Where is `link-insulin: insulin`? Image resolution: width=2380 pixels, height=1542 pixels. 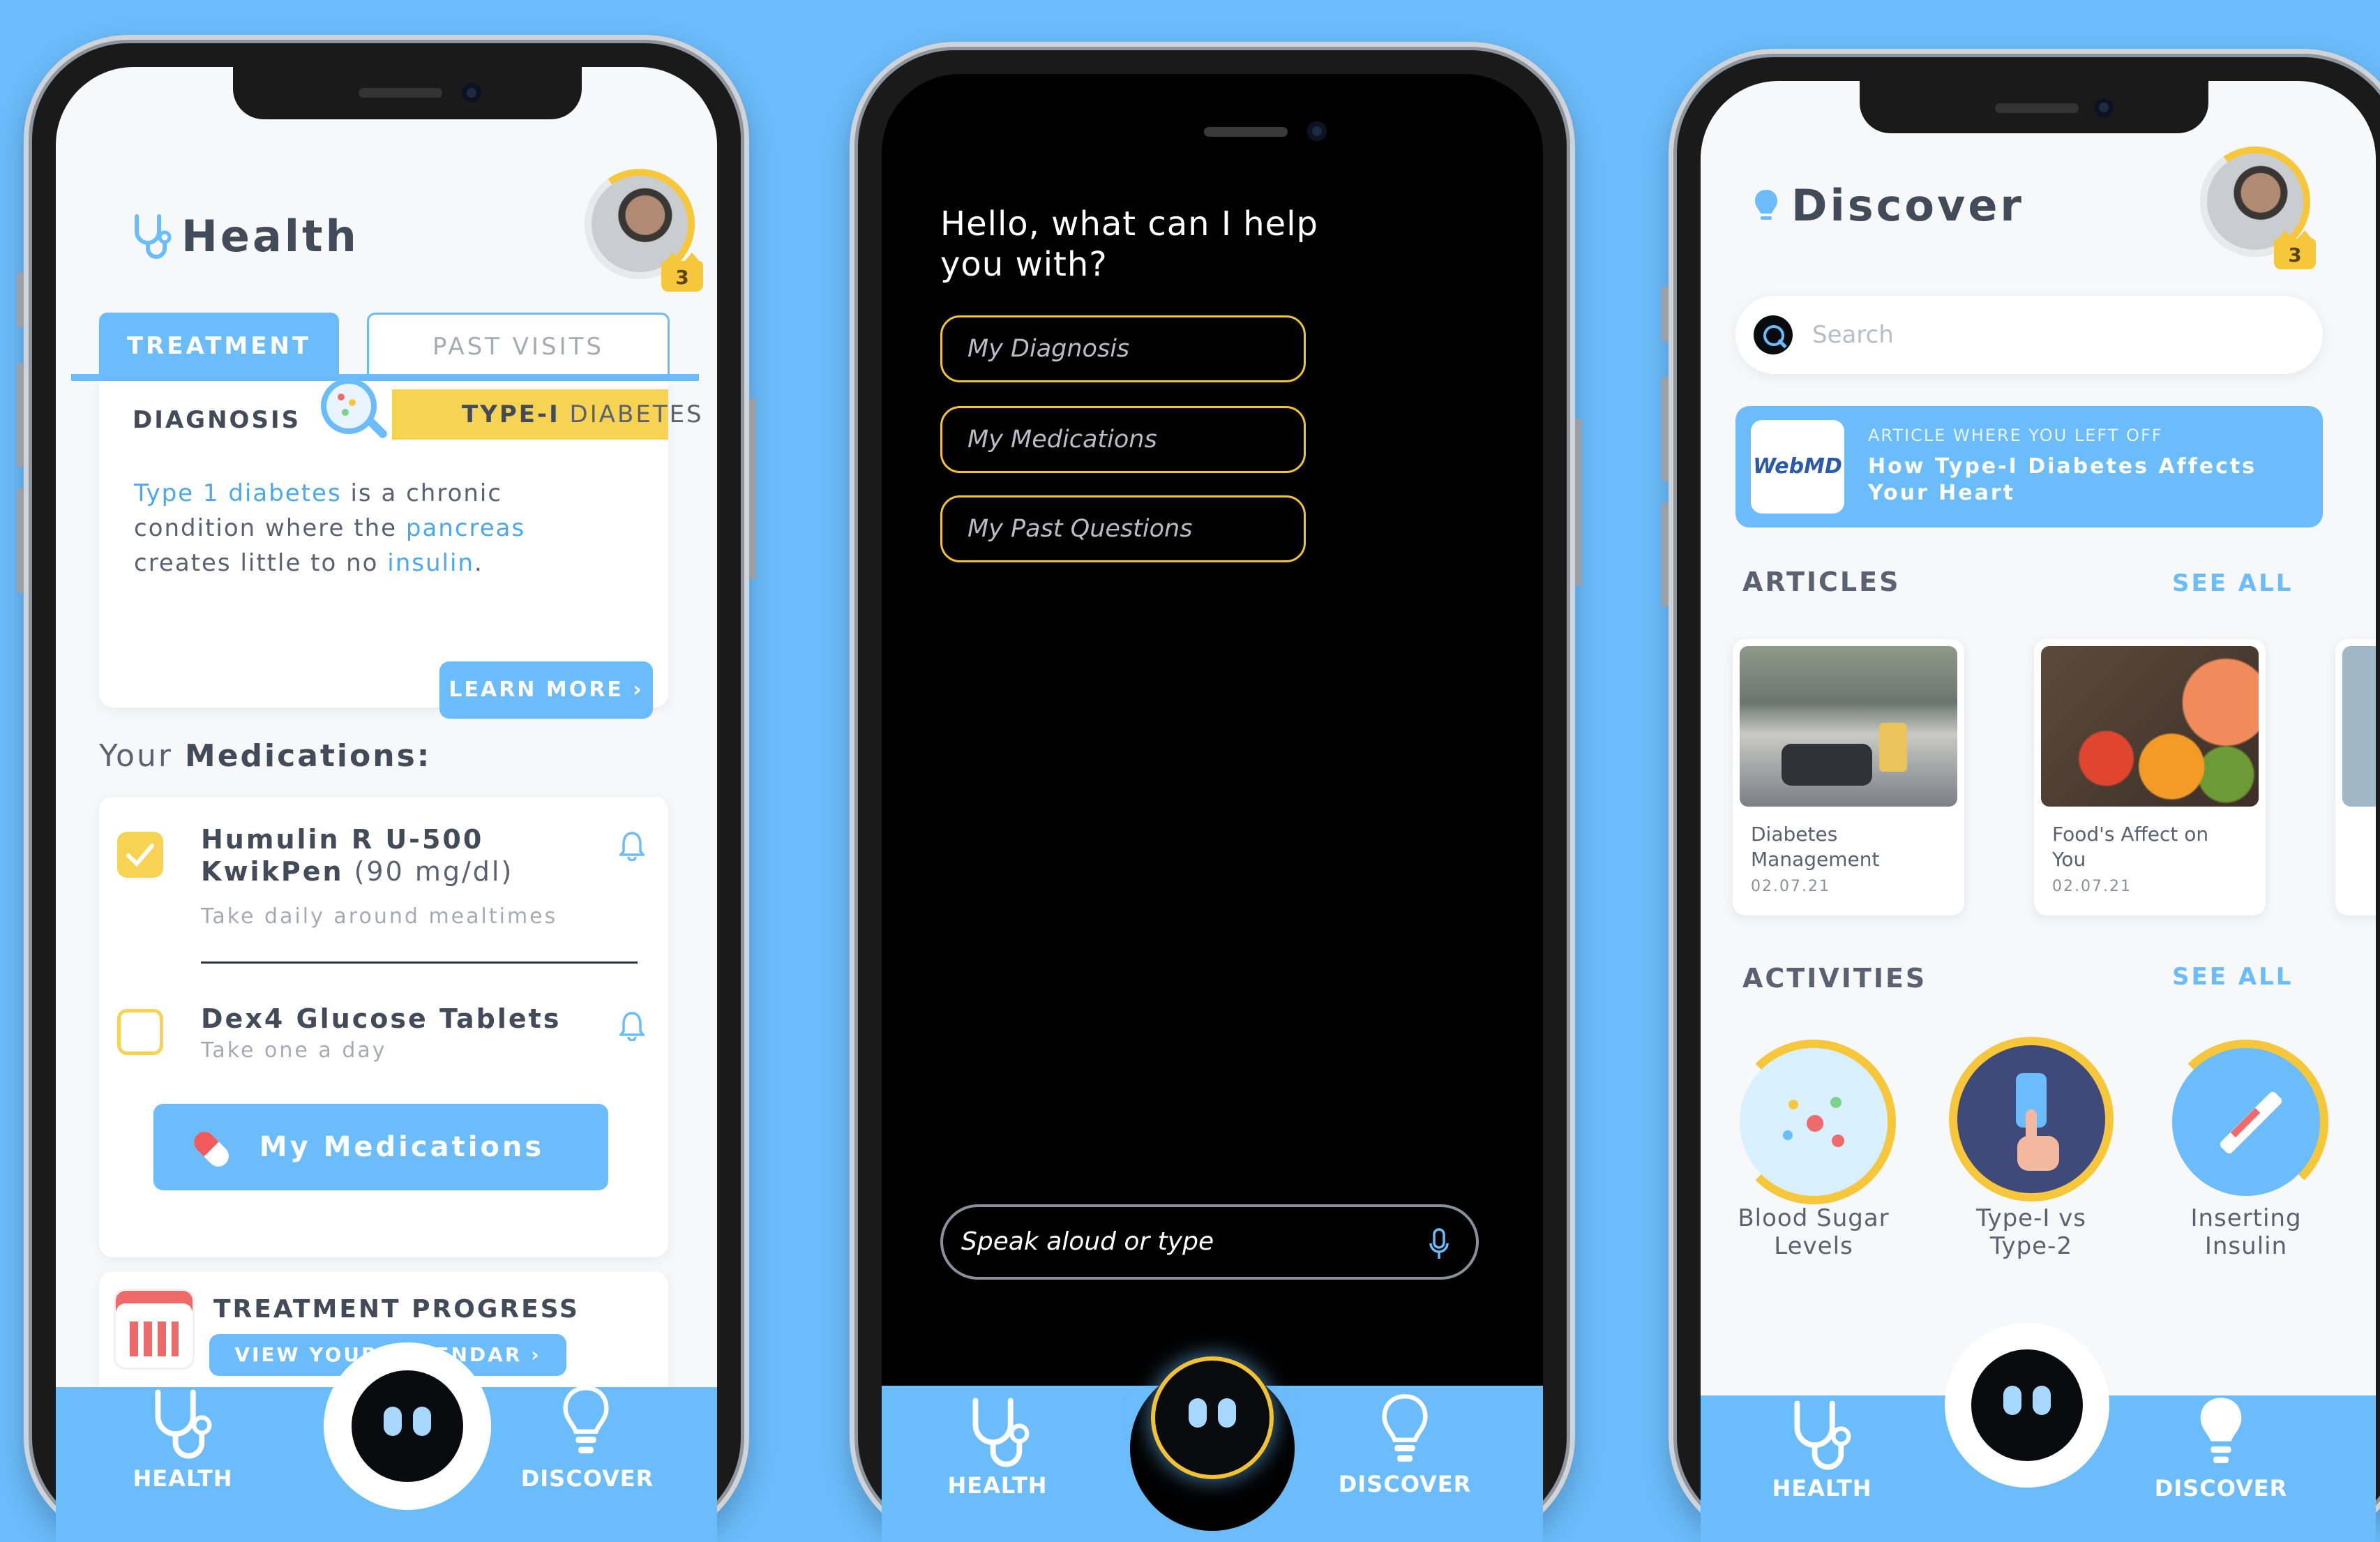
link-insulin: insulin is located at coordinates (430, 563).